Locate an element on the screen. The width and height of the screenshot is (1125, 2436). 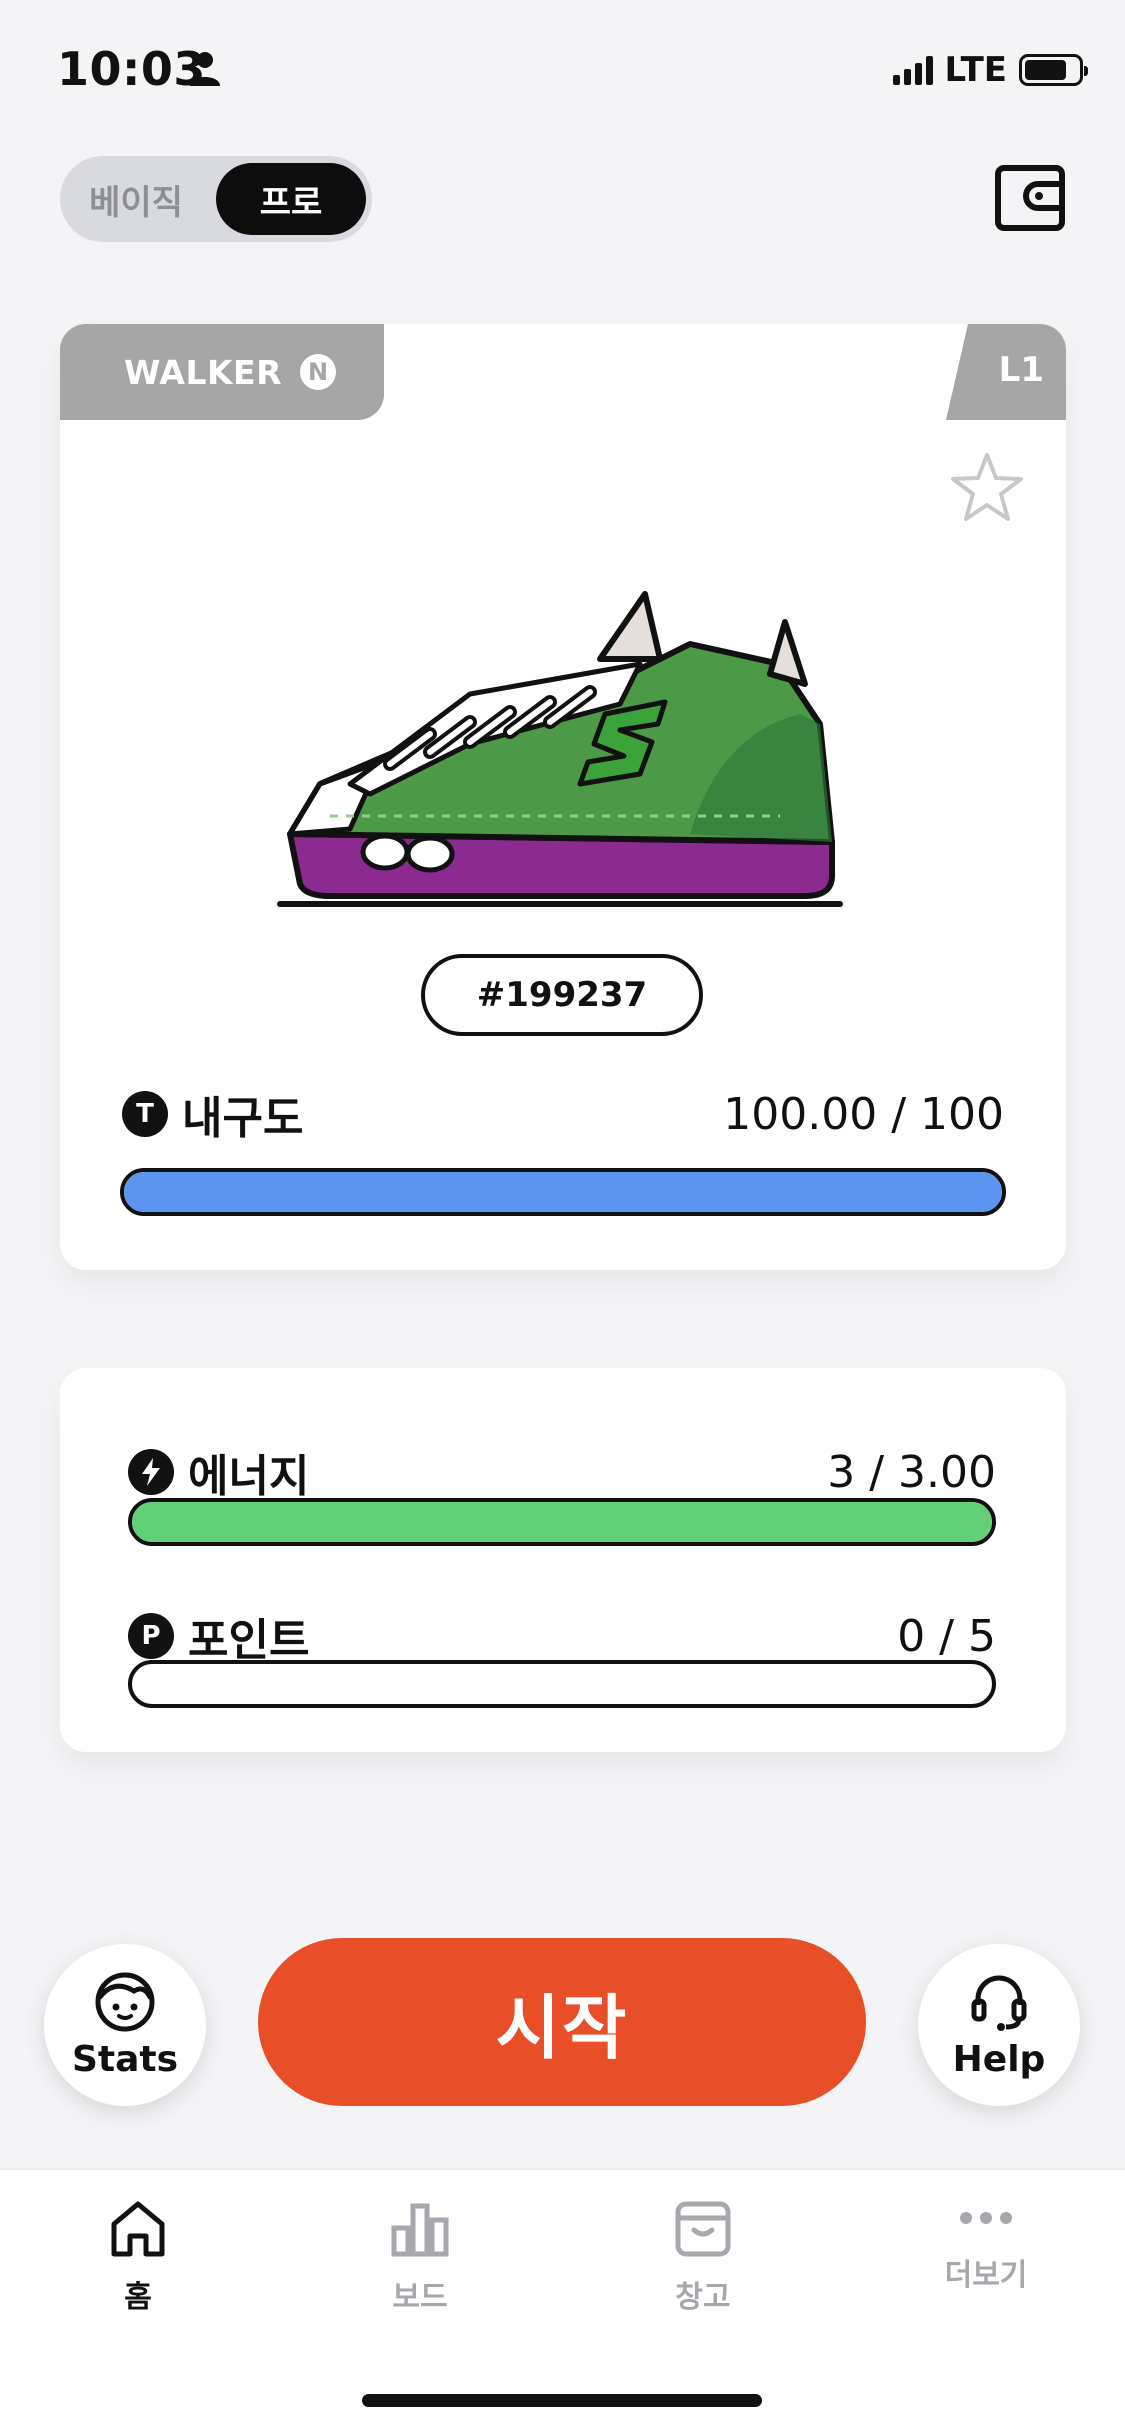
durability-bar-fill is located at coordinates (563, 1192).